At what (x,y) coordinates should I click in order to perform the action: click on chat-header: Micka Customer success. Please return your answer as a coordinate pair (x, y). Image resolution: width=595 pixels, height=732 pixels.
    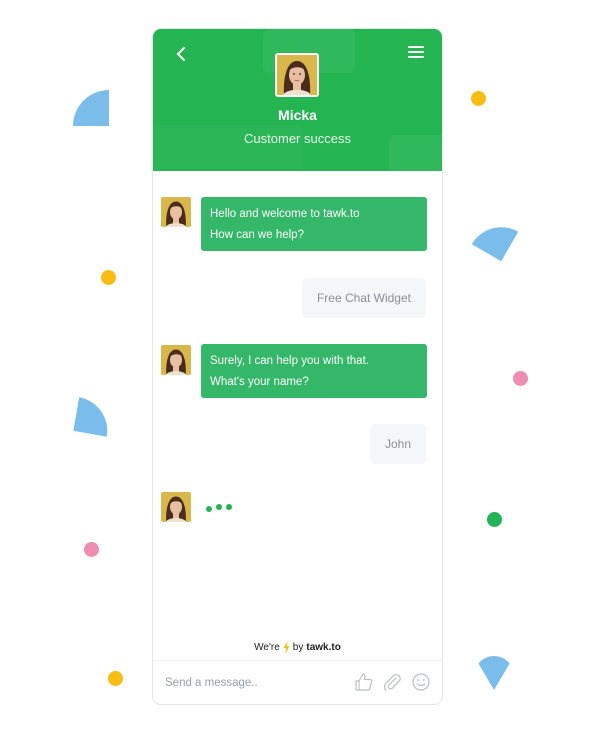
    Looking at the image, I should click on (297, 100).